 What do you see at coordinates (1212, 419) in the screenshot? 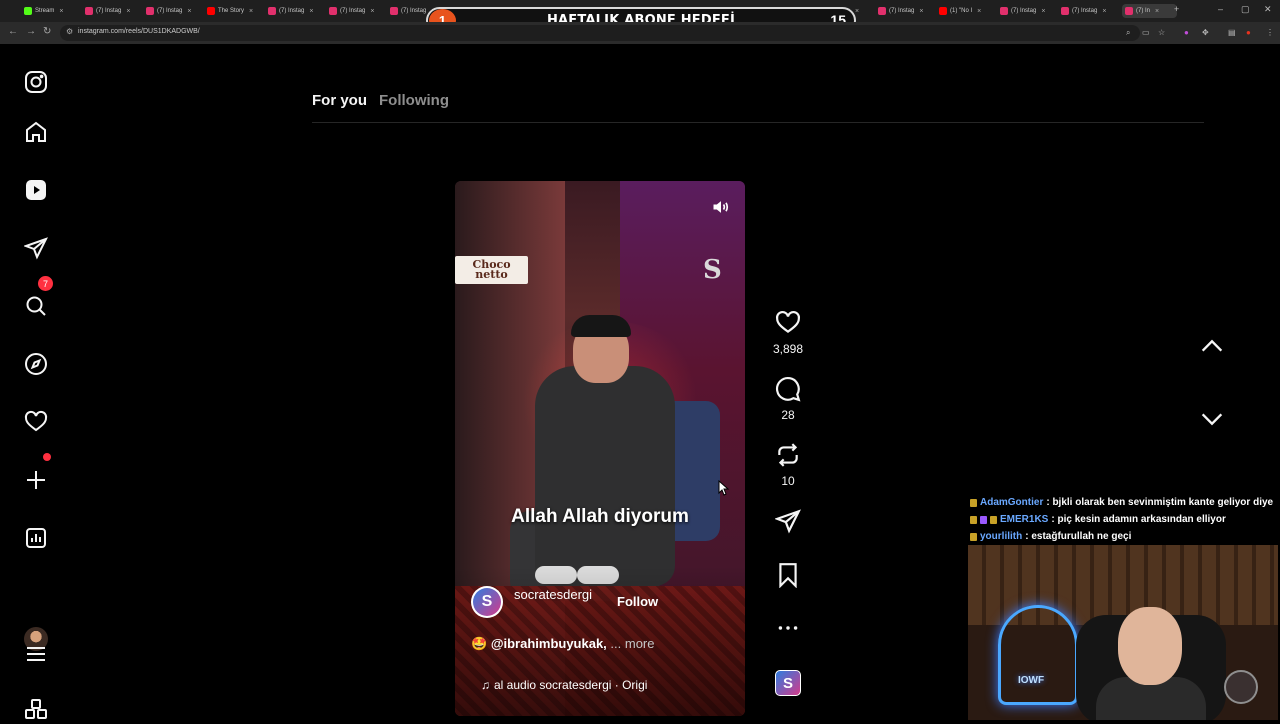
I see `chevron-down-icon` at bounding box center [1212, 419].